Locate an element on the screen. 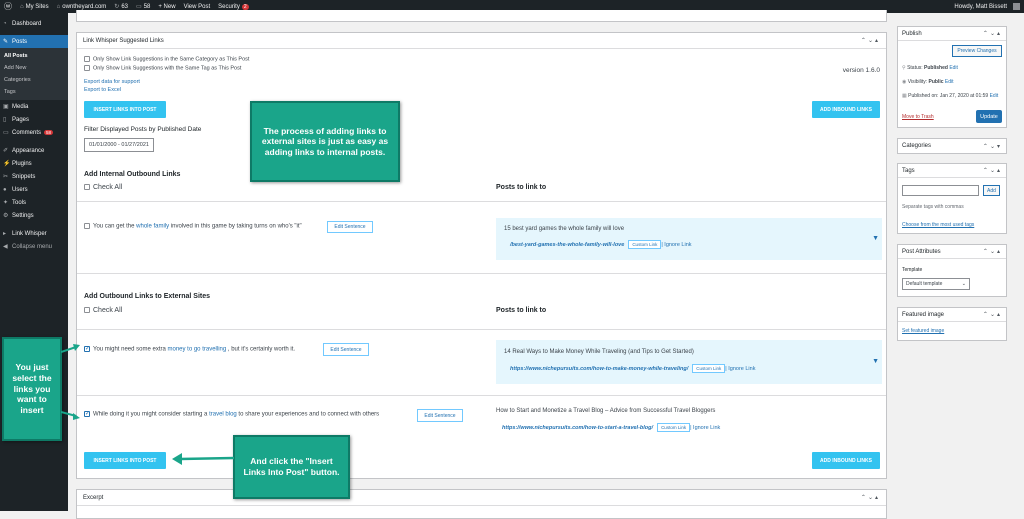  custom-link-button-external-1: Custom Link is located at coordinates (709, 368).